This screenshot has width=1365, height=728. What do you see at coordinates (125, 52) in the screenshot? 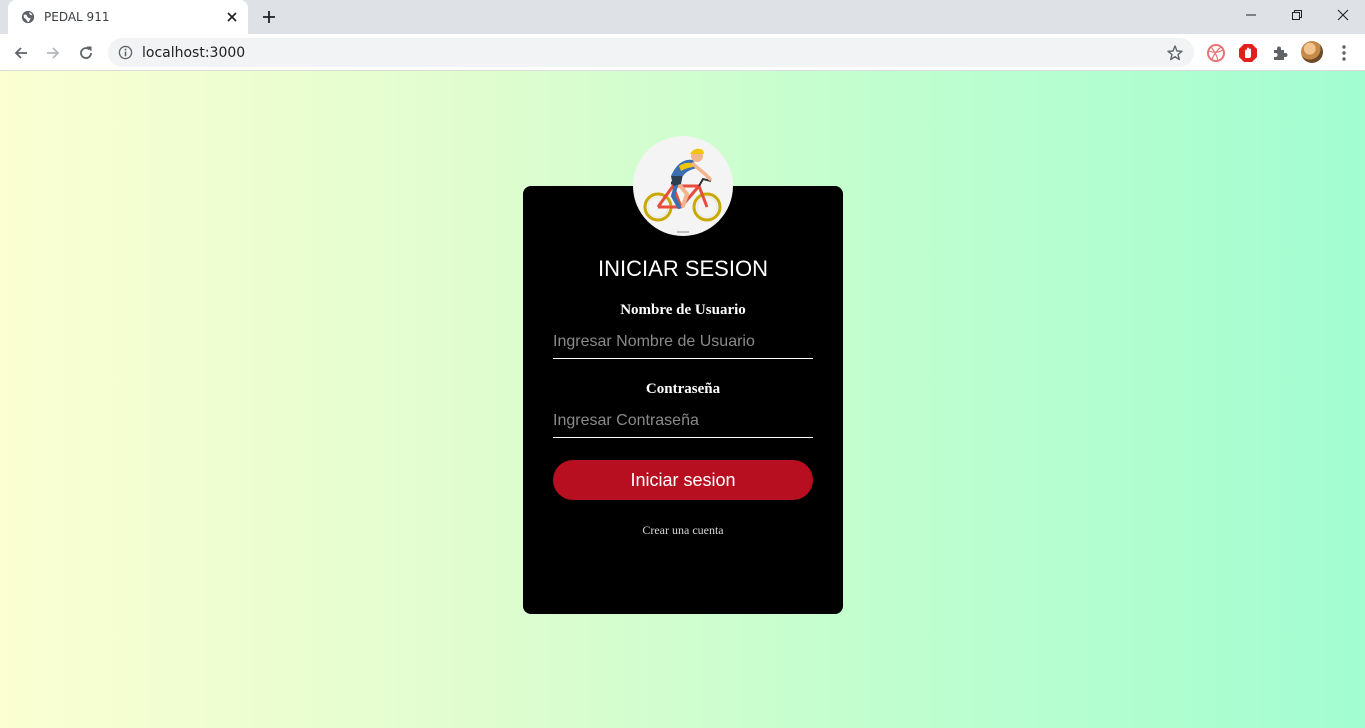
I see `info-icon` at bounding box center [125, 52].